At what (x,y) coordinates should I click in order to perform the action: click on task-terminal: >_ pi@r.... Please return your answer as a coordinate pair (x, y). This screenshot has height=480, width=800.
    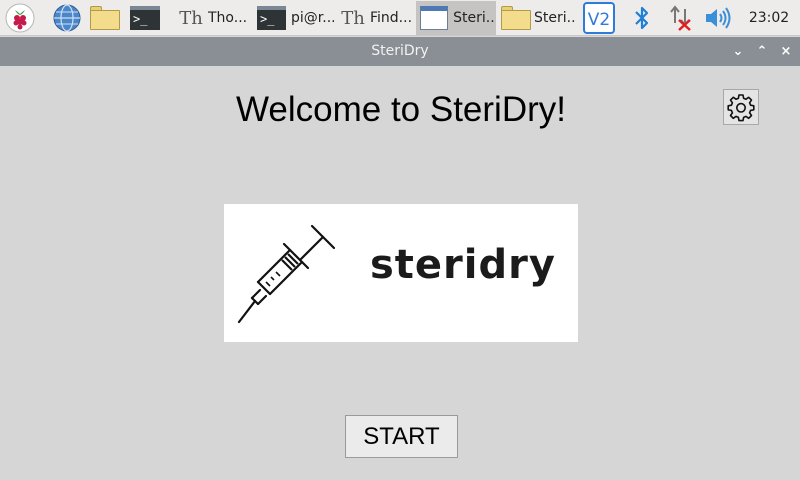
    Looking at the image, I should click on (293, 18).